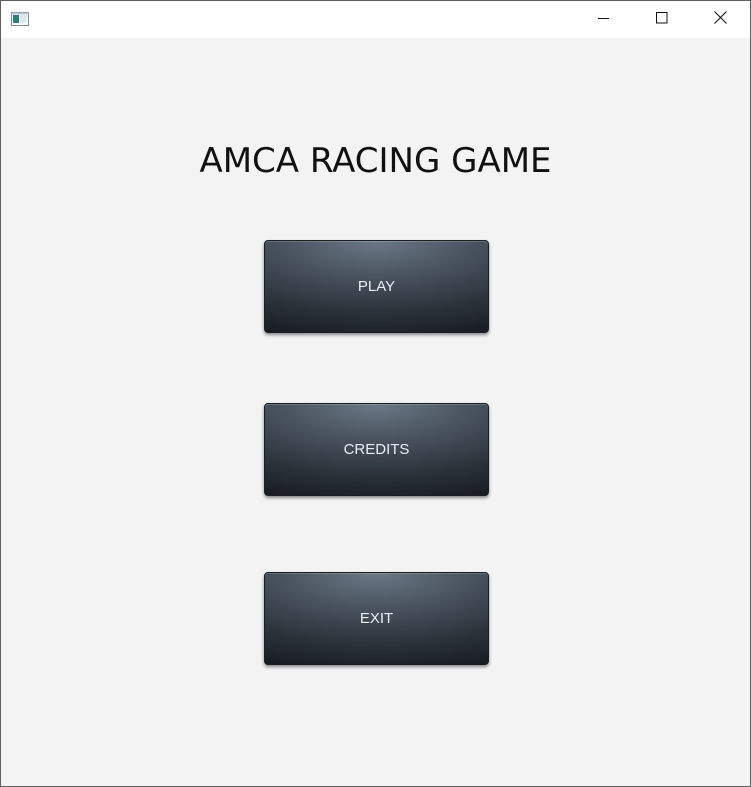 This screenshot has height=787, width=751. I want to click on exit-button: EXIT, so click(376, 618).